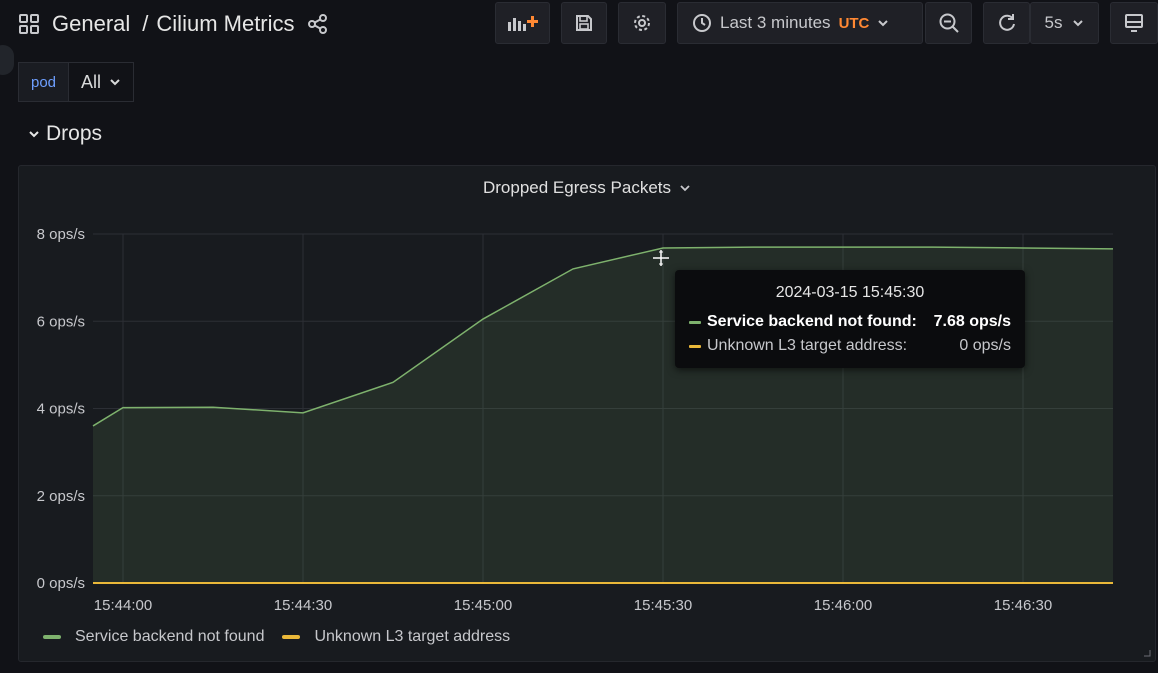 This screenshot has width=1158, height=673. I want to click on share-icon, so click(318, 24).